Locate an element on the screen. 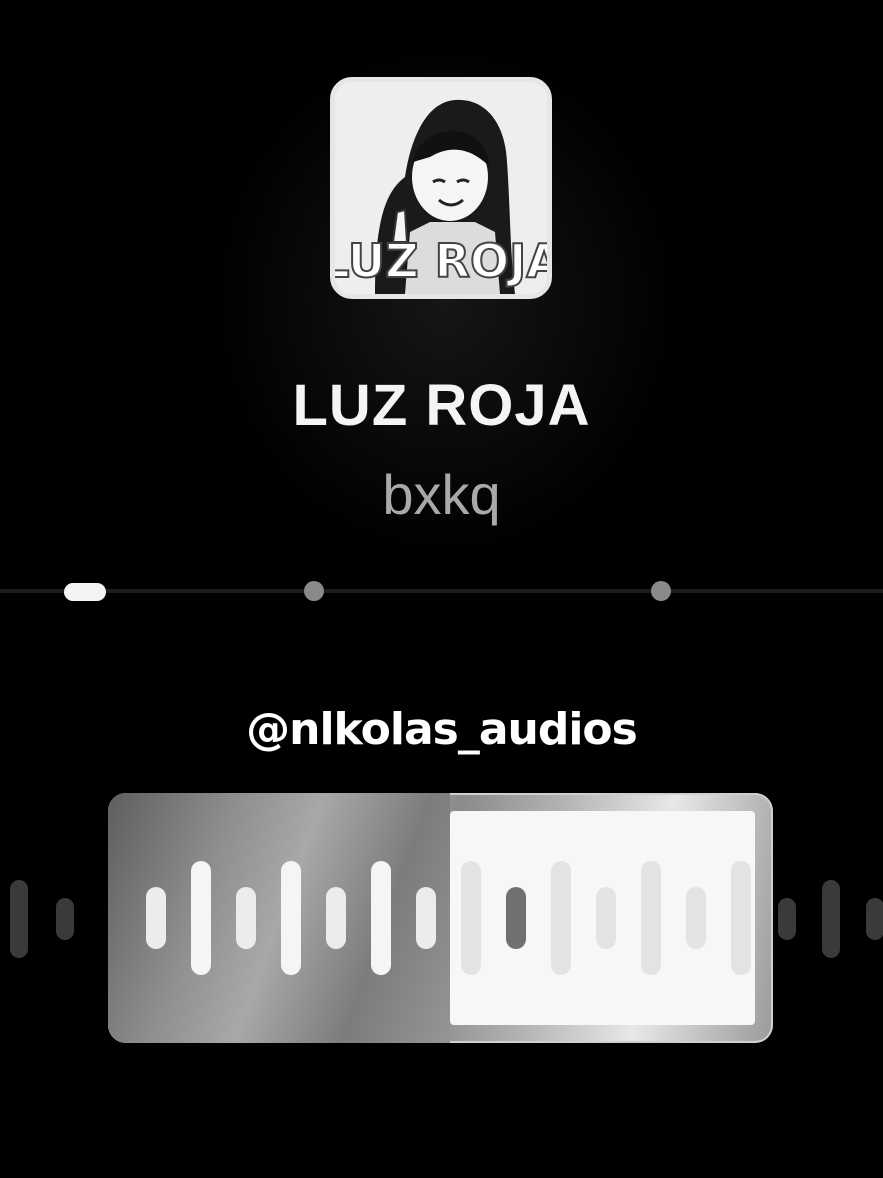  playhead-bar is located at coordinates (516, 918).